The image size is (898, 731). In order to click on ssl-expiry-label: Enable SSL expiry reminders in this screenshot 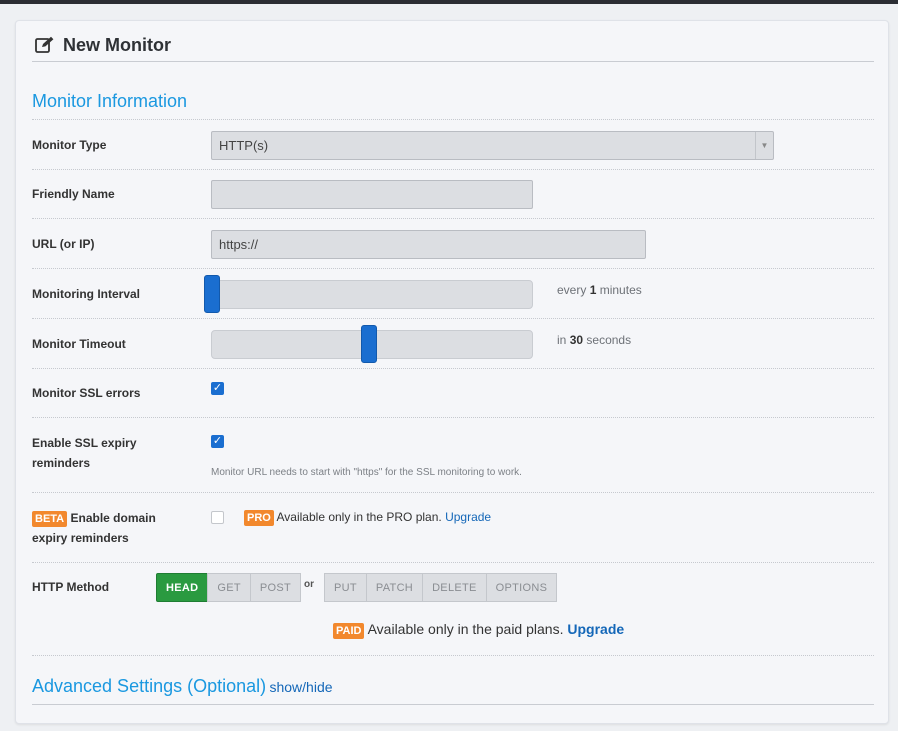, I will do `click(84, 453)`.